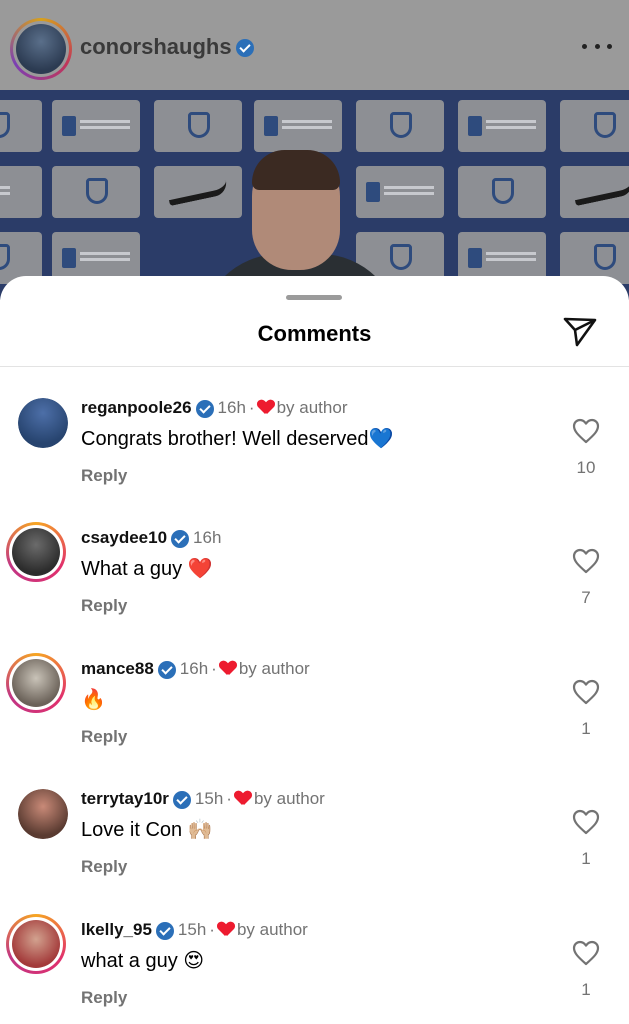 The width and height of the screenshot is (629, 1024). Describe the element at coordinates (41, 49) in the screenshot. I see `post-author-avatar` at that location.